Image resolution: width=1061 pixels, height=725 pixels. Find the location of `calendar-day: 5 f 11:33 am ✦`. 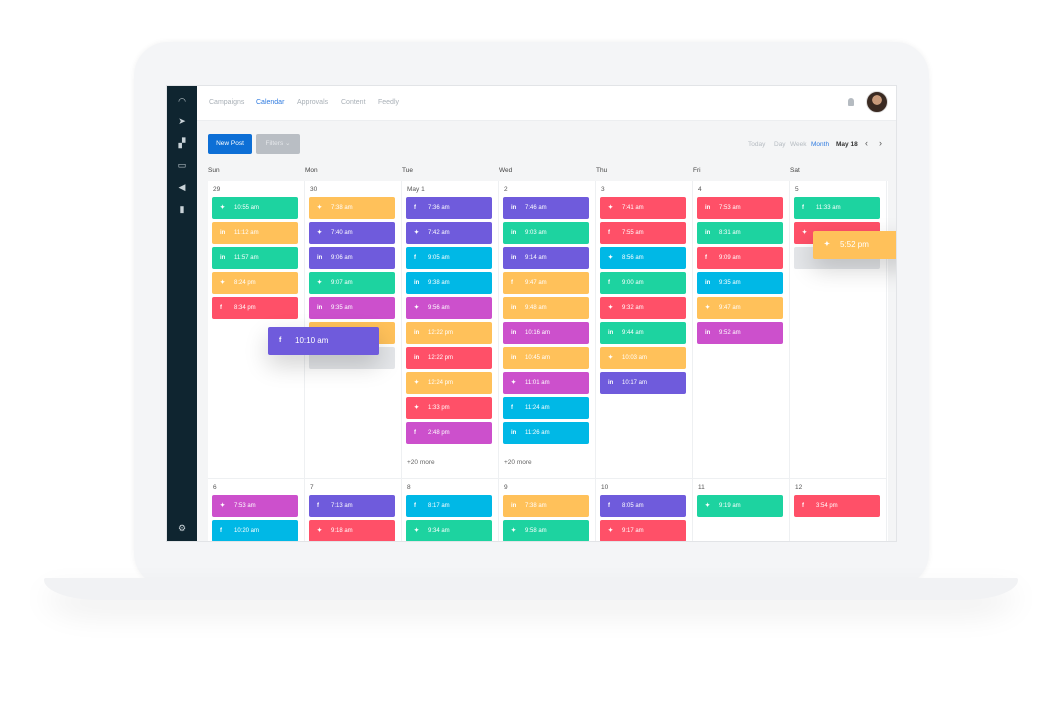

calendar-day: 5 f 11:33 am ✦ is located at coordinates (838, 330).